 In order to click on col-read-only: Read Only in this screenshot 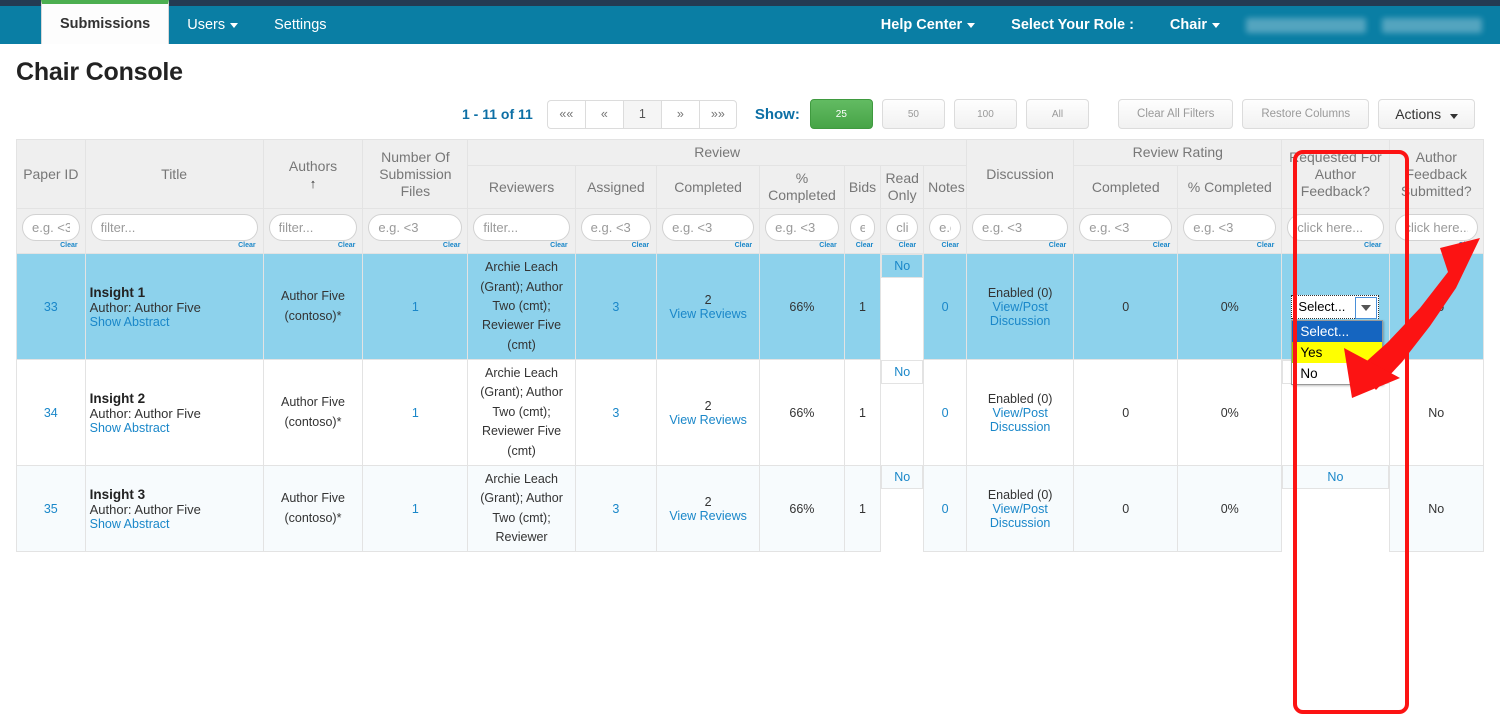, I will do `click(902, 187)`.